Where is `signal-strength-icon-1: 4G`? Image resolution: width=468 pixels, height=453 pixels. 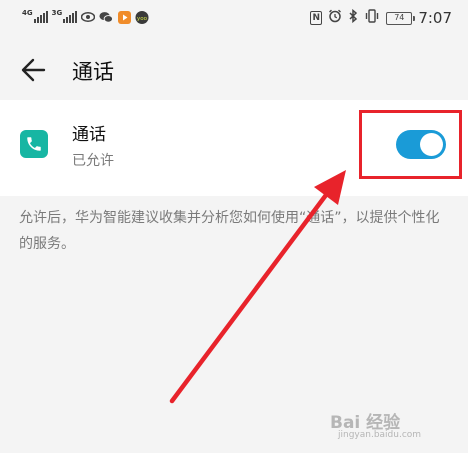 signal-strength-icon-1: 4G is located at coordinates (35, 16).